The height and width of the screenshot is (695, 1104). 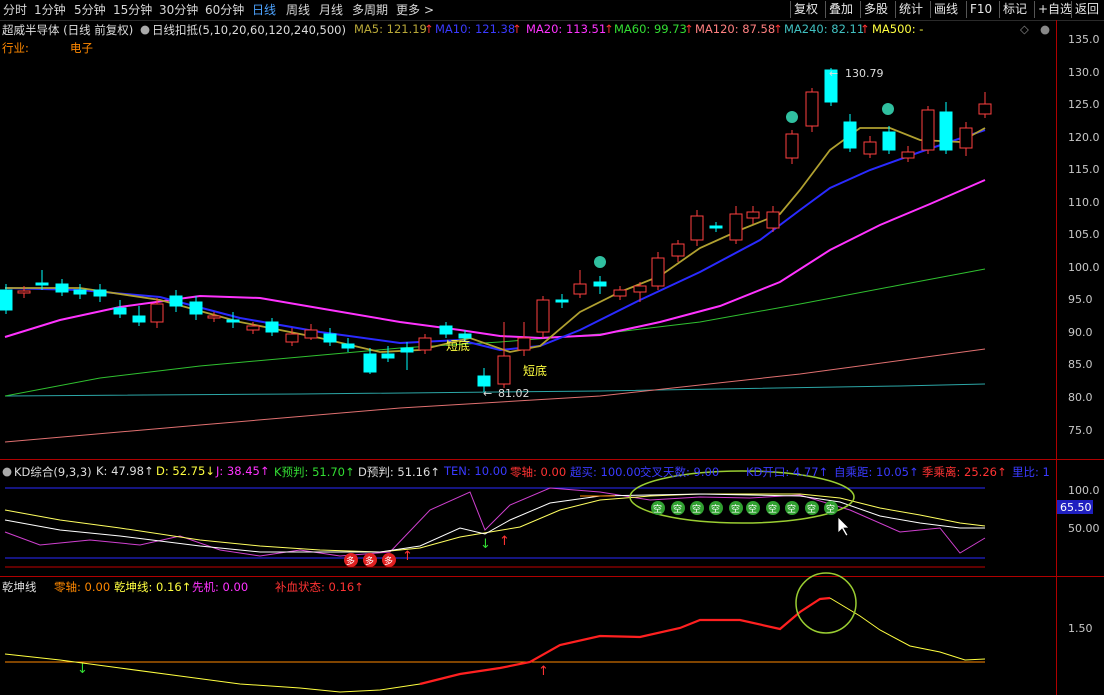 I want to click on bottom-label-1: 短底, so click(x=458, y=345).